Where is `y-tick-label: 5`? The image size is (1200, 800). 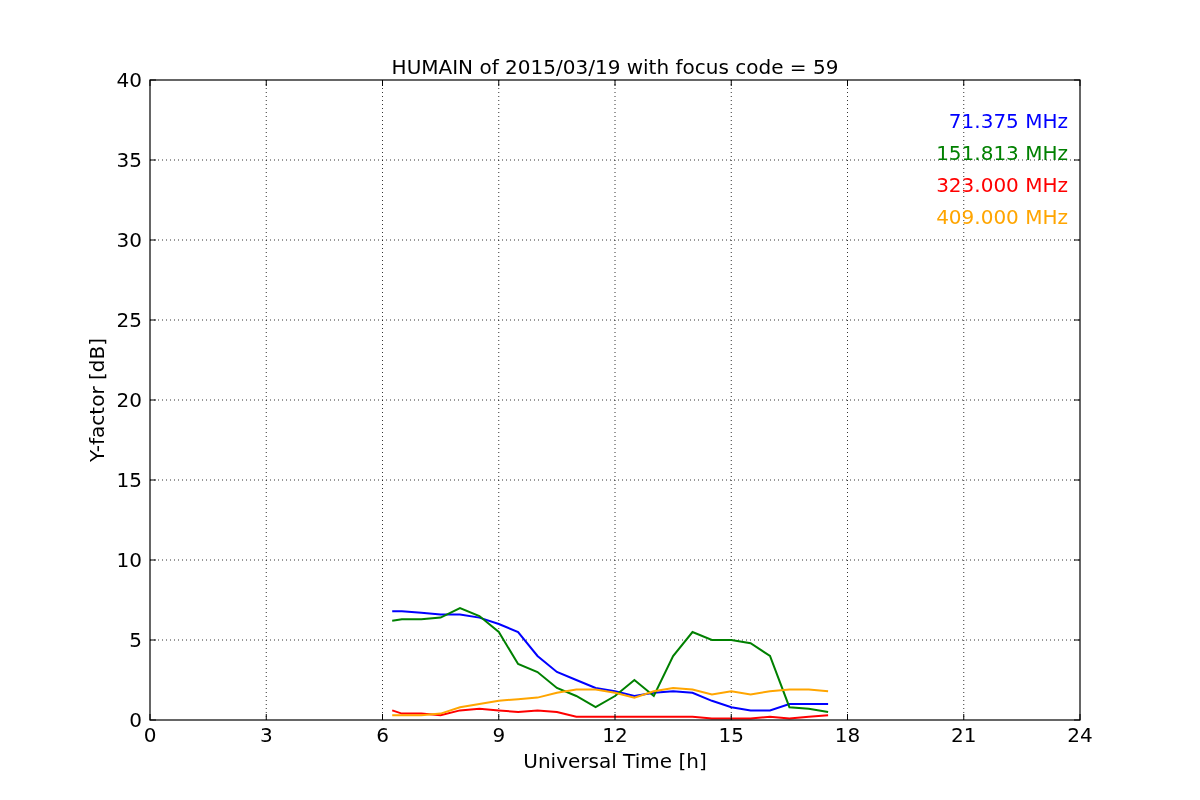
y-tick-label: 5 is located at coordinates (135, 640).